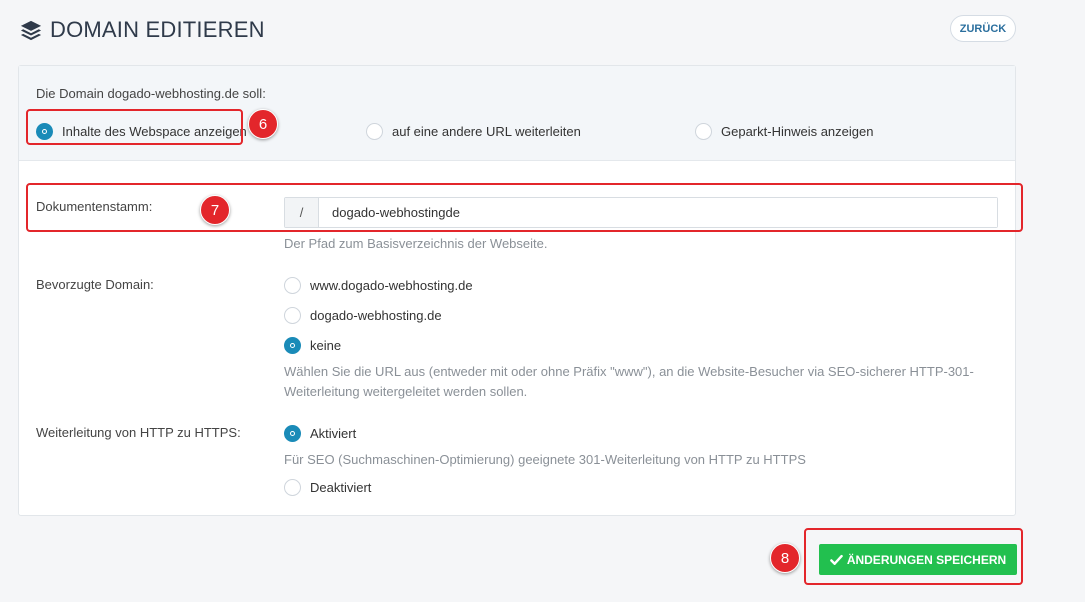  What do you see at coordinates (333, 433) in the screenshot?
I see `radio-label: Aktiviert` at bounding box center [333, 433].